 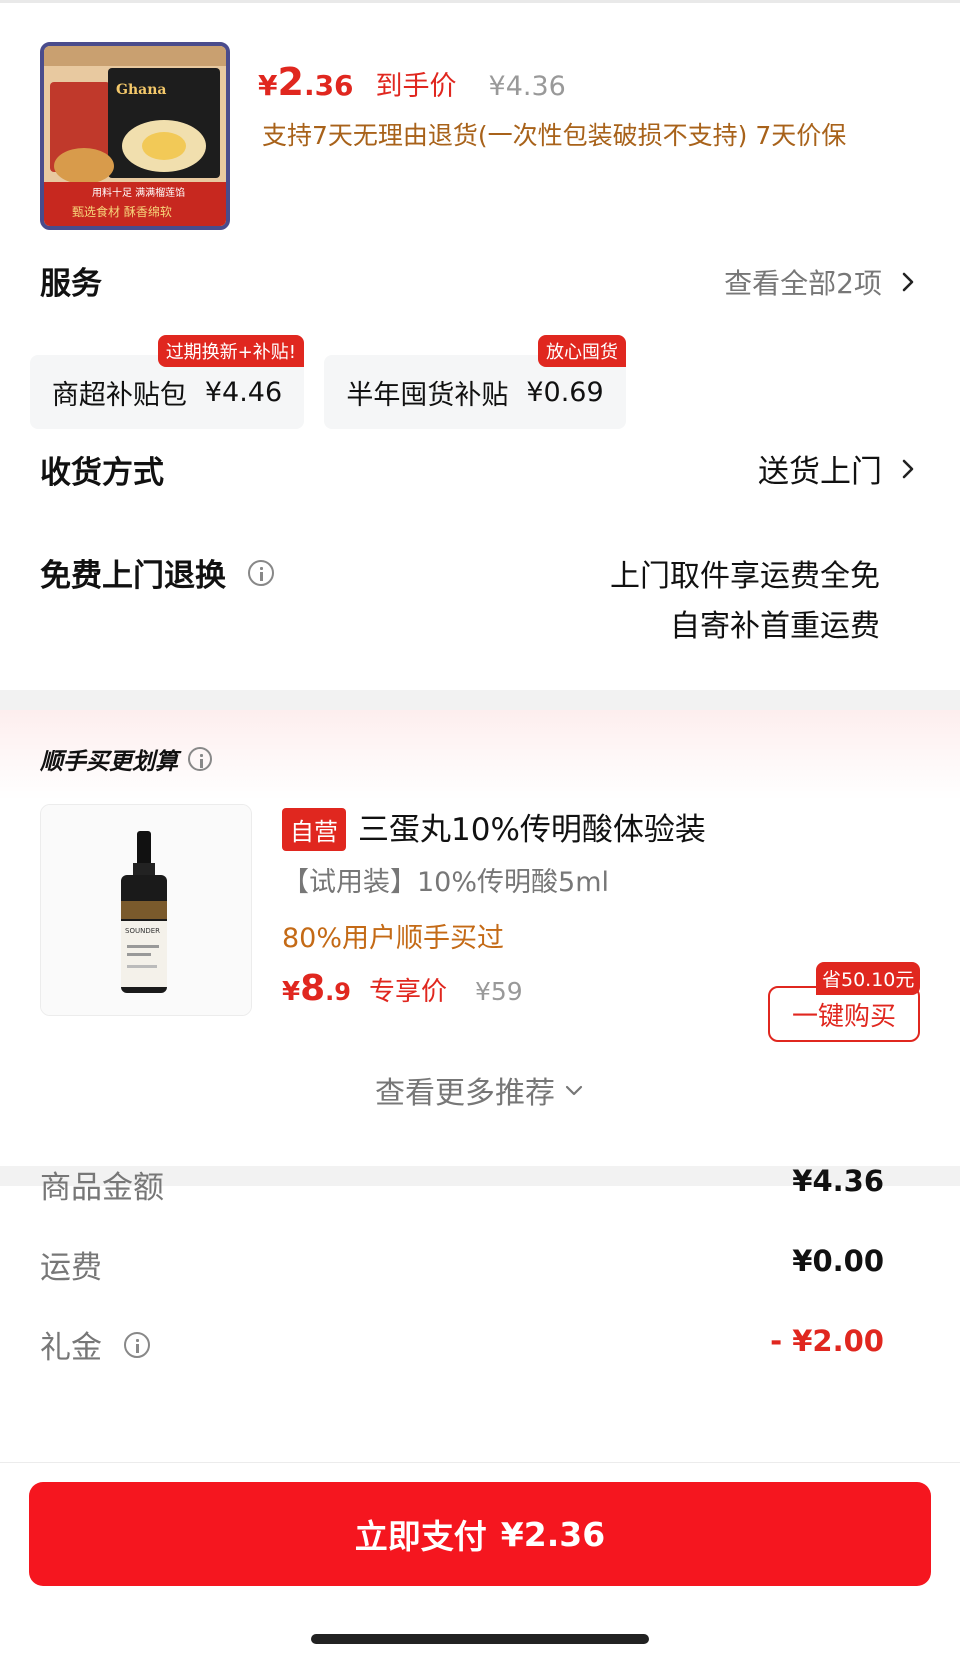 What do you see at coordinates (71, 1268) in the screenshot?
I see `shipping-text: 运费` at bounding box center [71, 1268].